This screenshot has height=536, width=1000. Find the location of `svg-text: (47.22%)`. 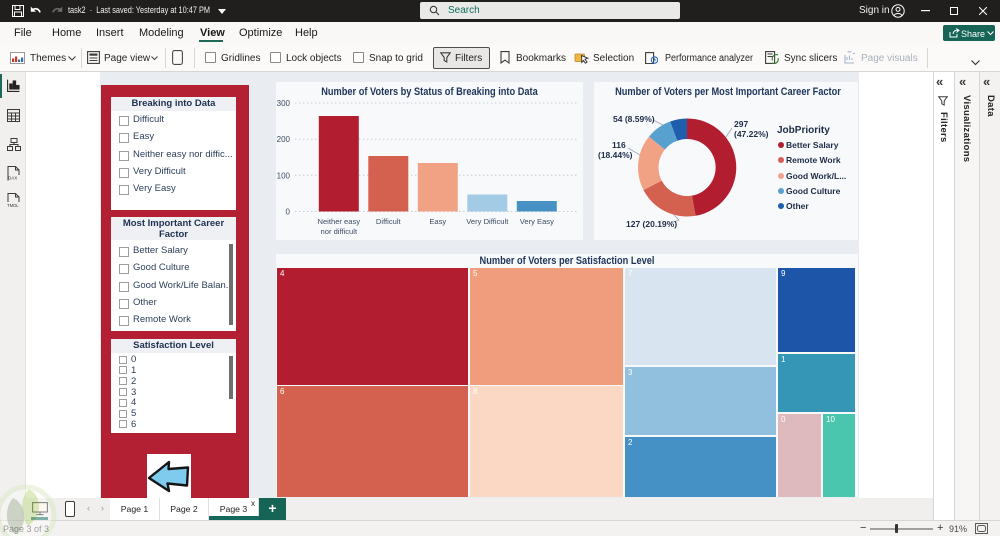

svg-text: (47.22%) is located at coordinates (751, 134).